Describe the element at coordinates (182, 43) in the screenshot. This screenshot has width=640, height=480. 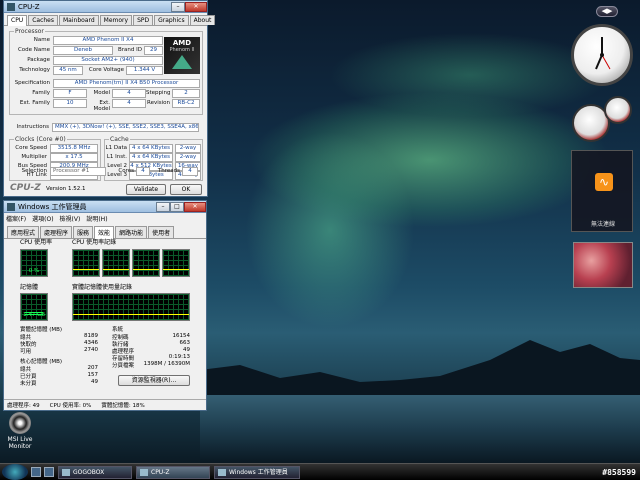
I see `amd-logo-text: AMD` at that location.